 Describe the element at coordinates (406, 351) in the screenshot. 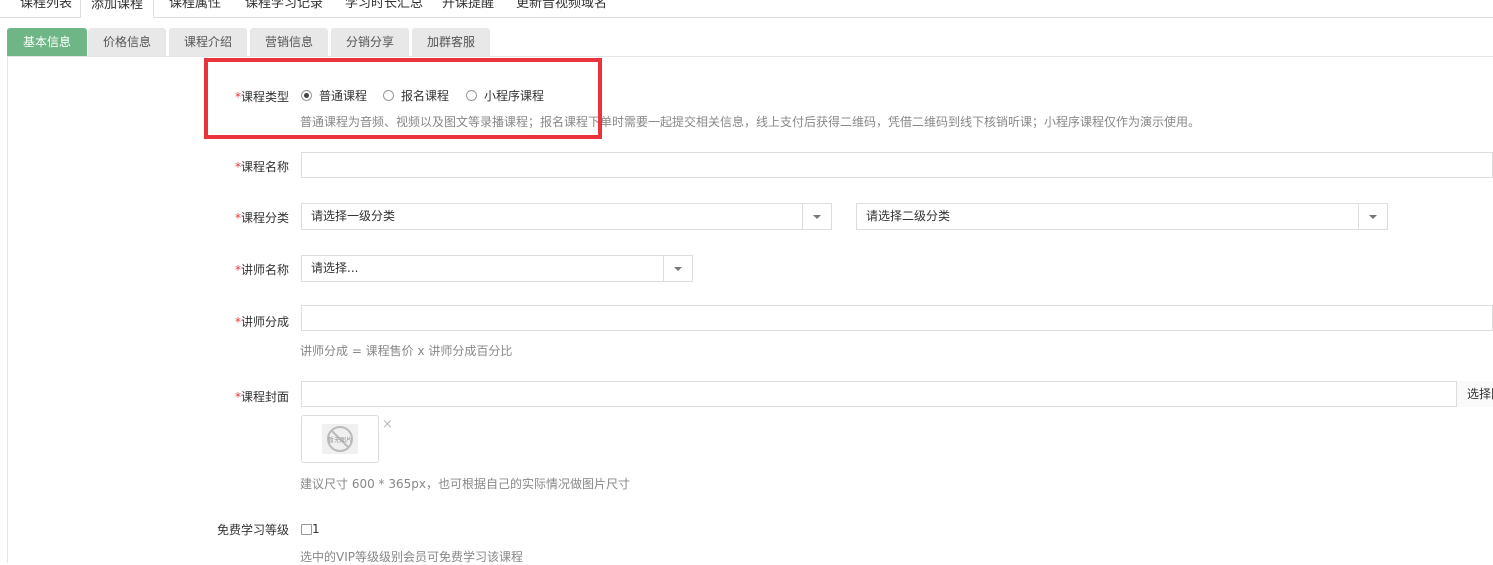

I see `teacher-share-help: 讲师分成 = 课程售价 x 讲师分成百分比` at that location.